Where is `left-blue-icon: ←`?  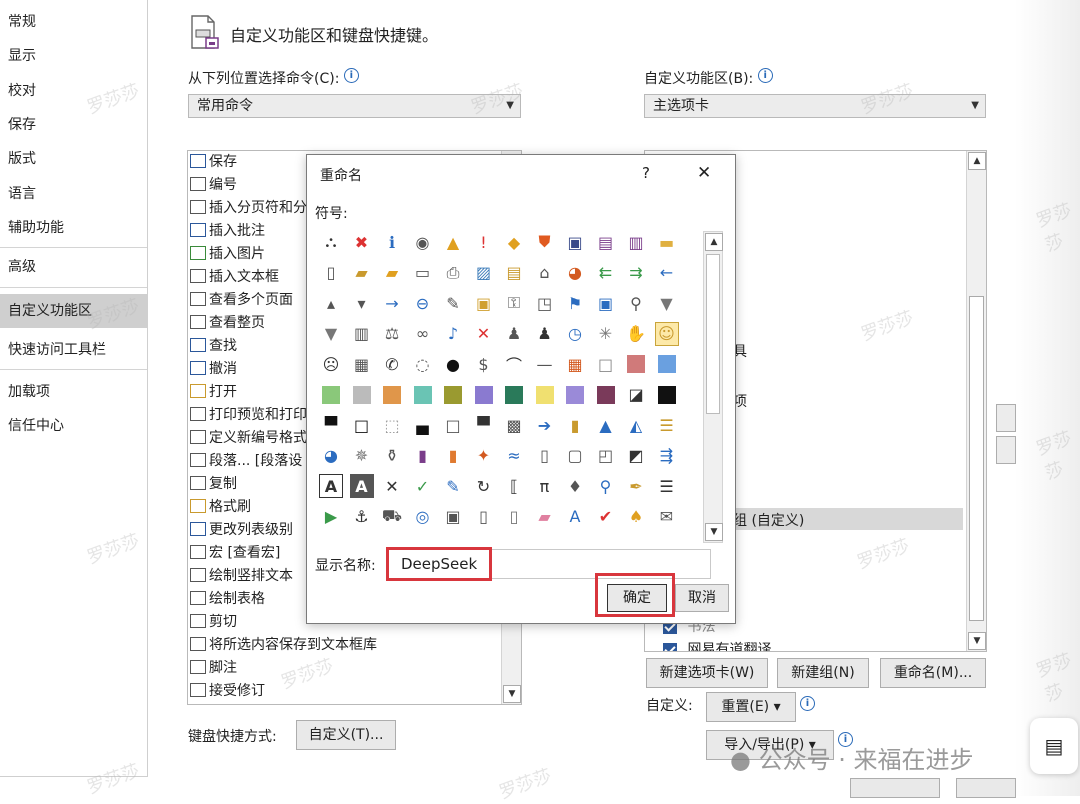 left-blue-icon: ← is located at coordinates (667, 273).